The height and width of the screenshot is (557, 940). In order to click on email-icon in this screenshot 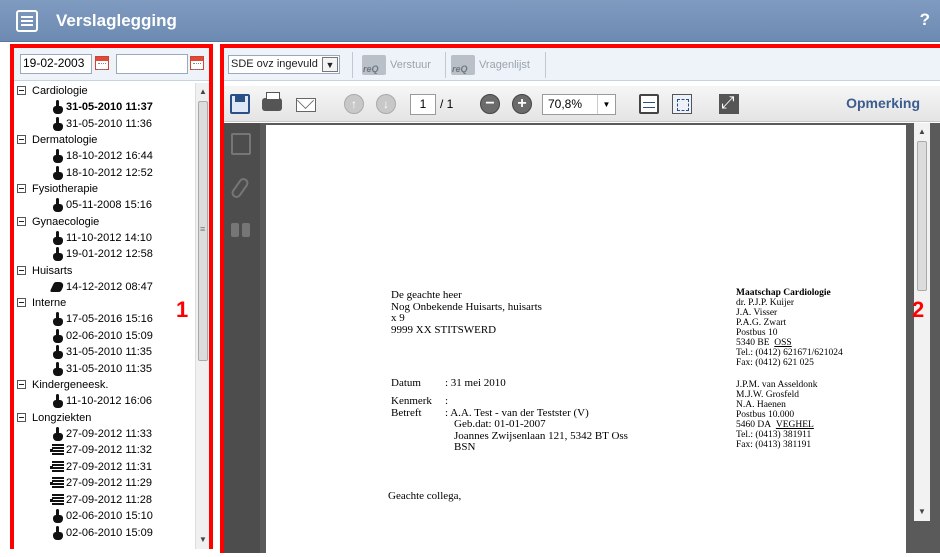, I will do `click(306, 105)`.